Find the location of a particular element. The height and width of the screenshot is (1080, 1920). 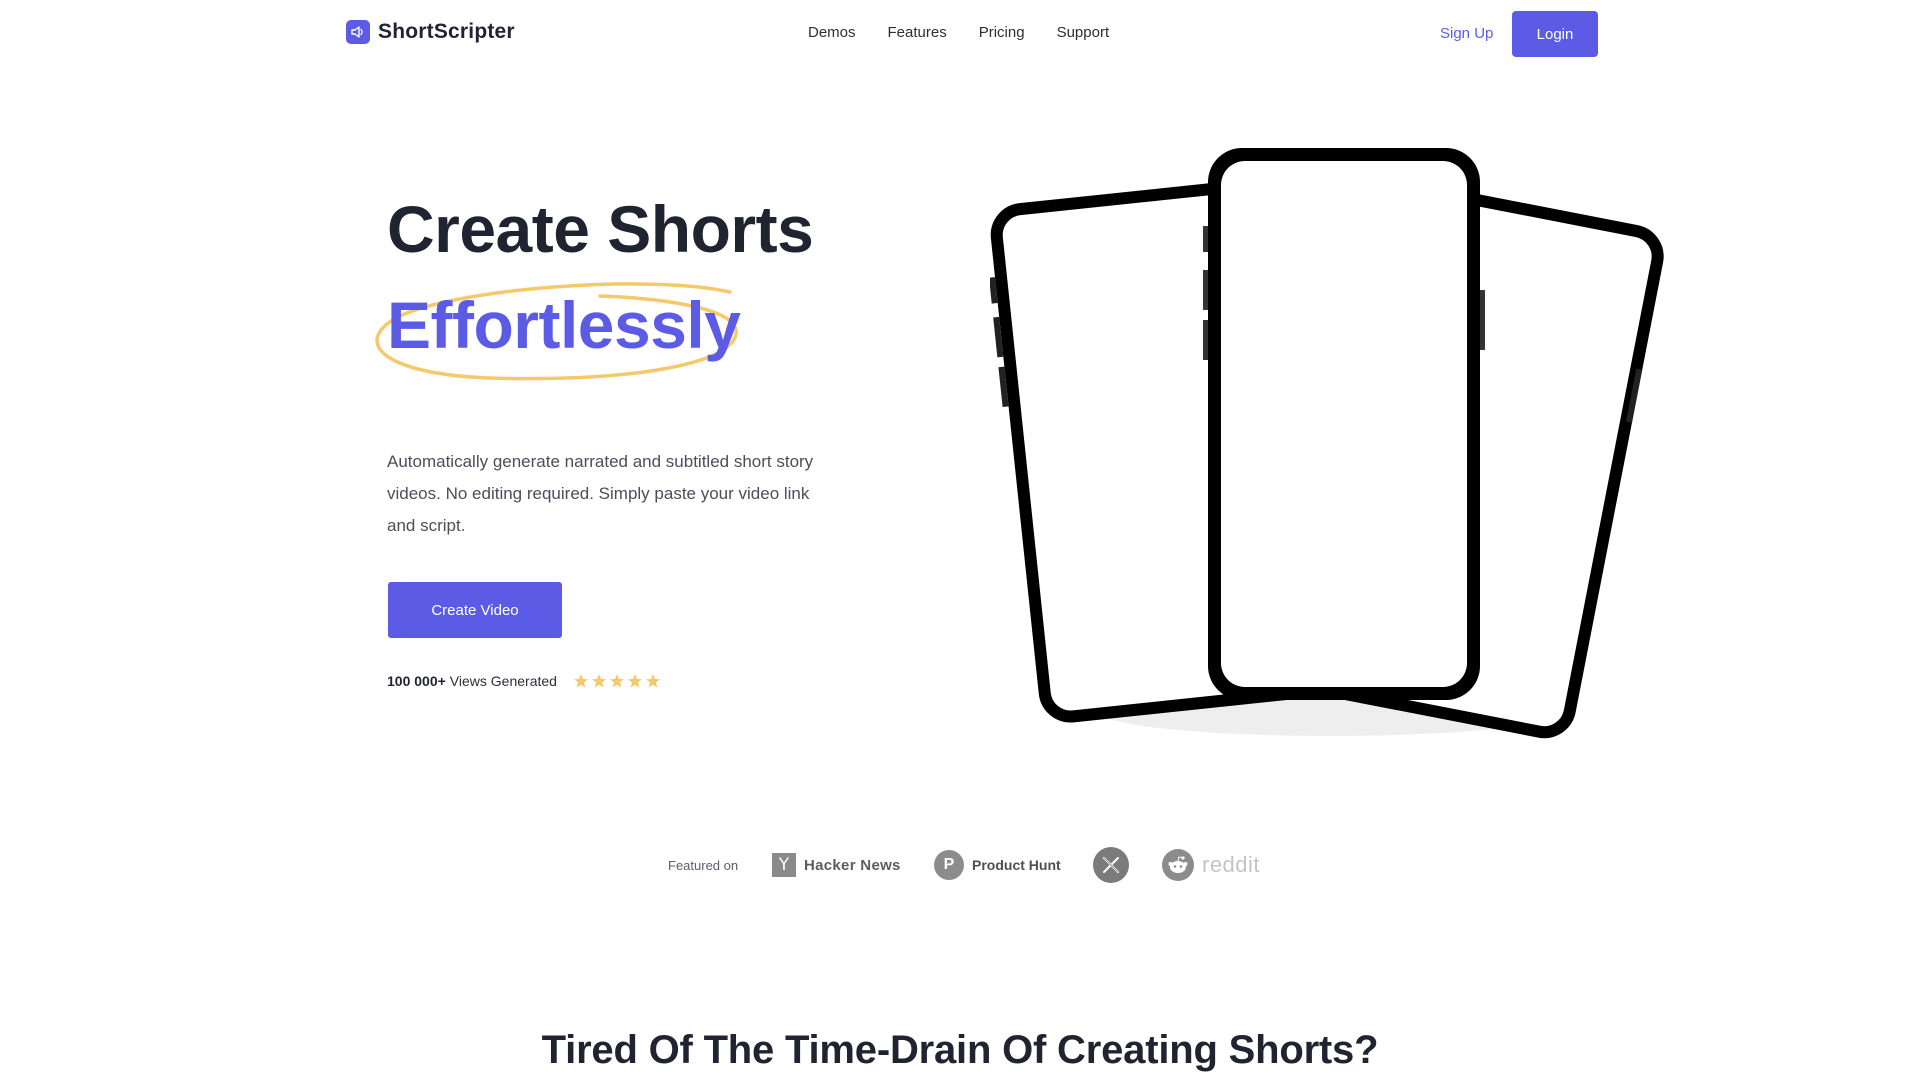

views-stat: 100 000+ Views Generated is located at coordinates (524, 681).